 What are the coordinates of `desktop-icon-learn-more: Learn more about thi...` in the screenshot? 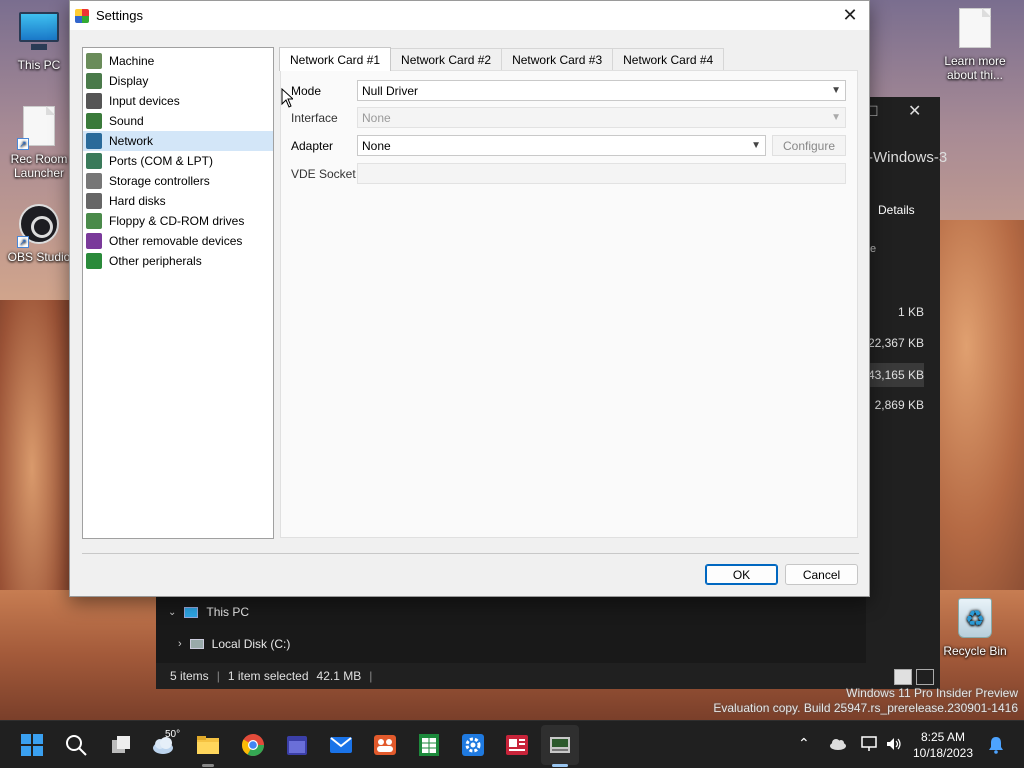 It's located at (975, 45).